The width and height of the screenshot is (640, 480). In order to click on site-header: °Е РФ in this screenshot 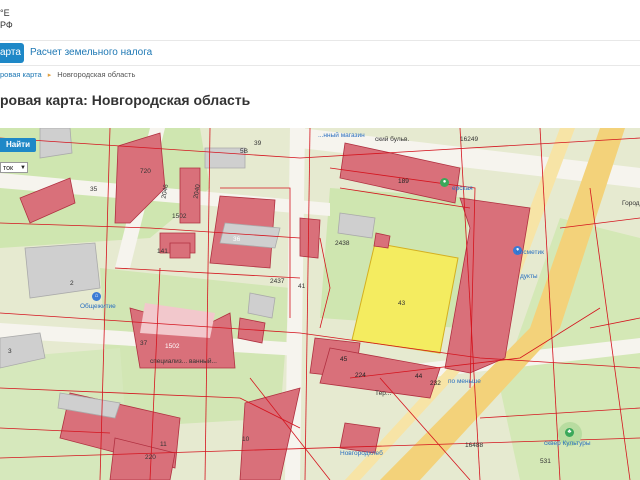, I will do `click(320, 20)`.